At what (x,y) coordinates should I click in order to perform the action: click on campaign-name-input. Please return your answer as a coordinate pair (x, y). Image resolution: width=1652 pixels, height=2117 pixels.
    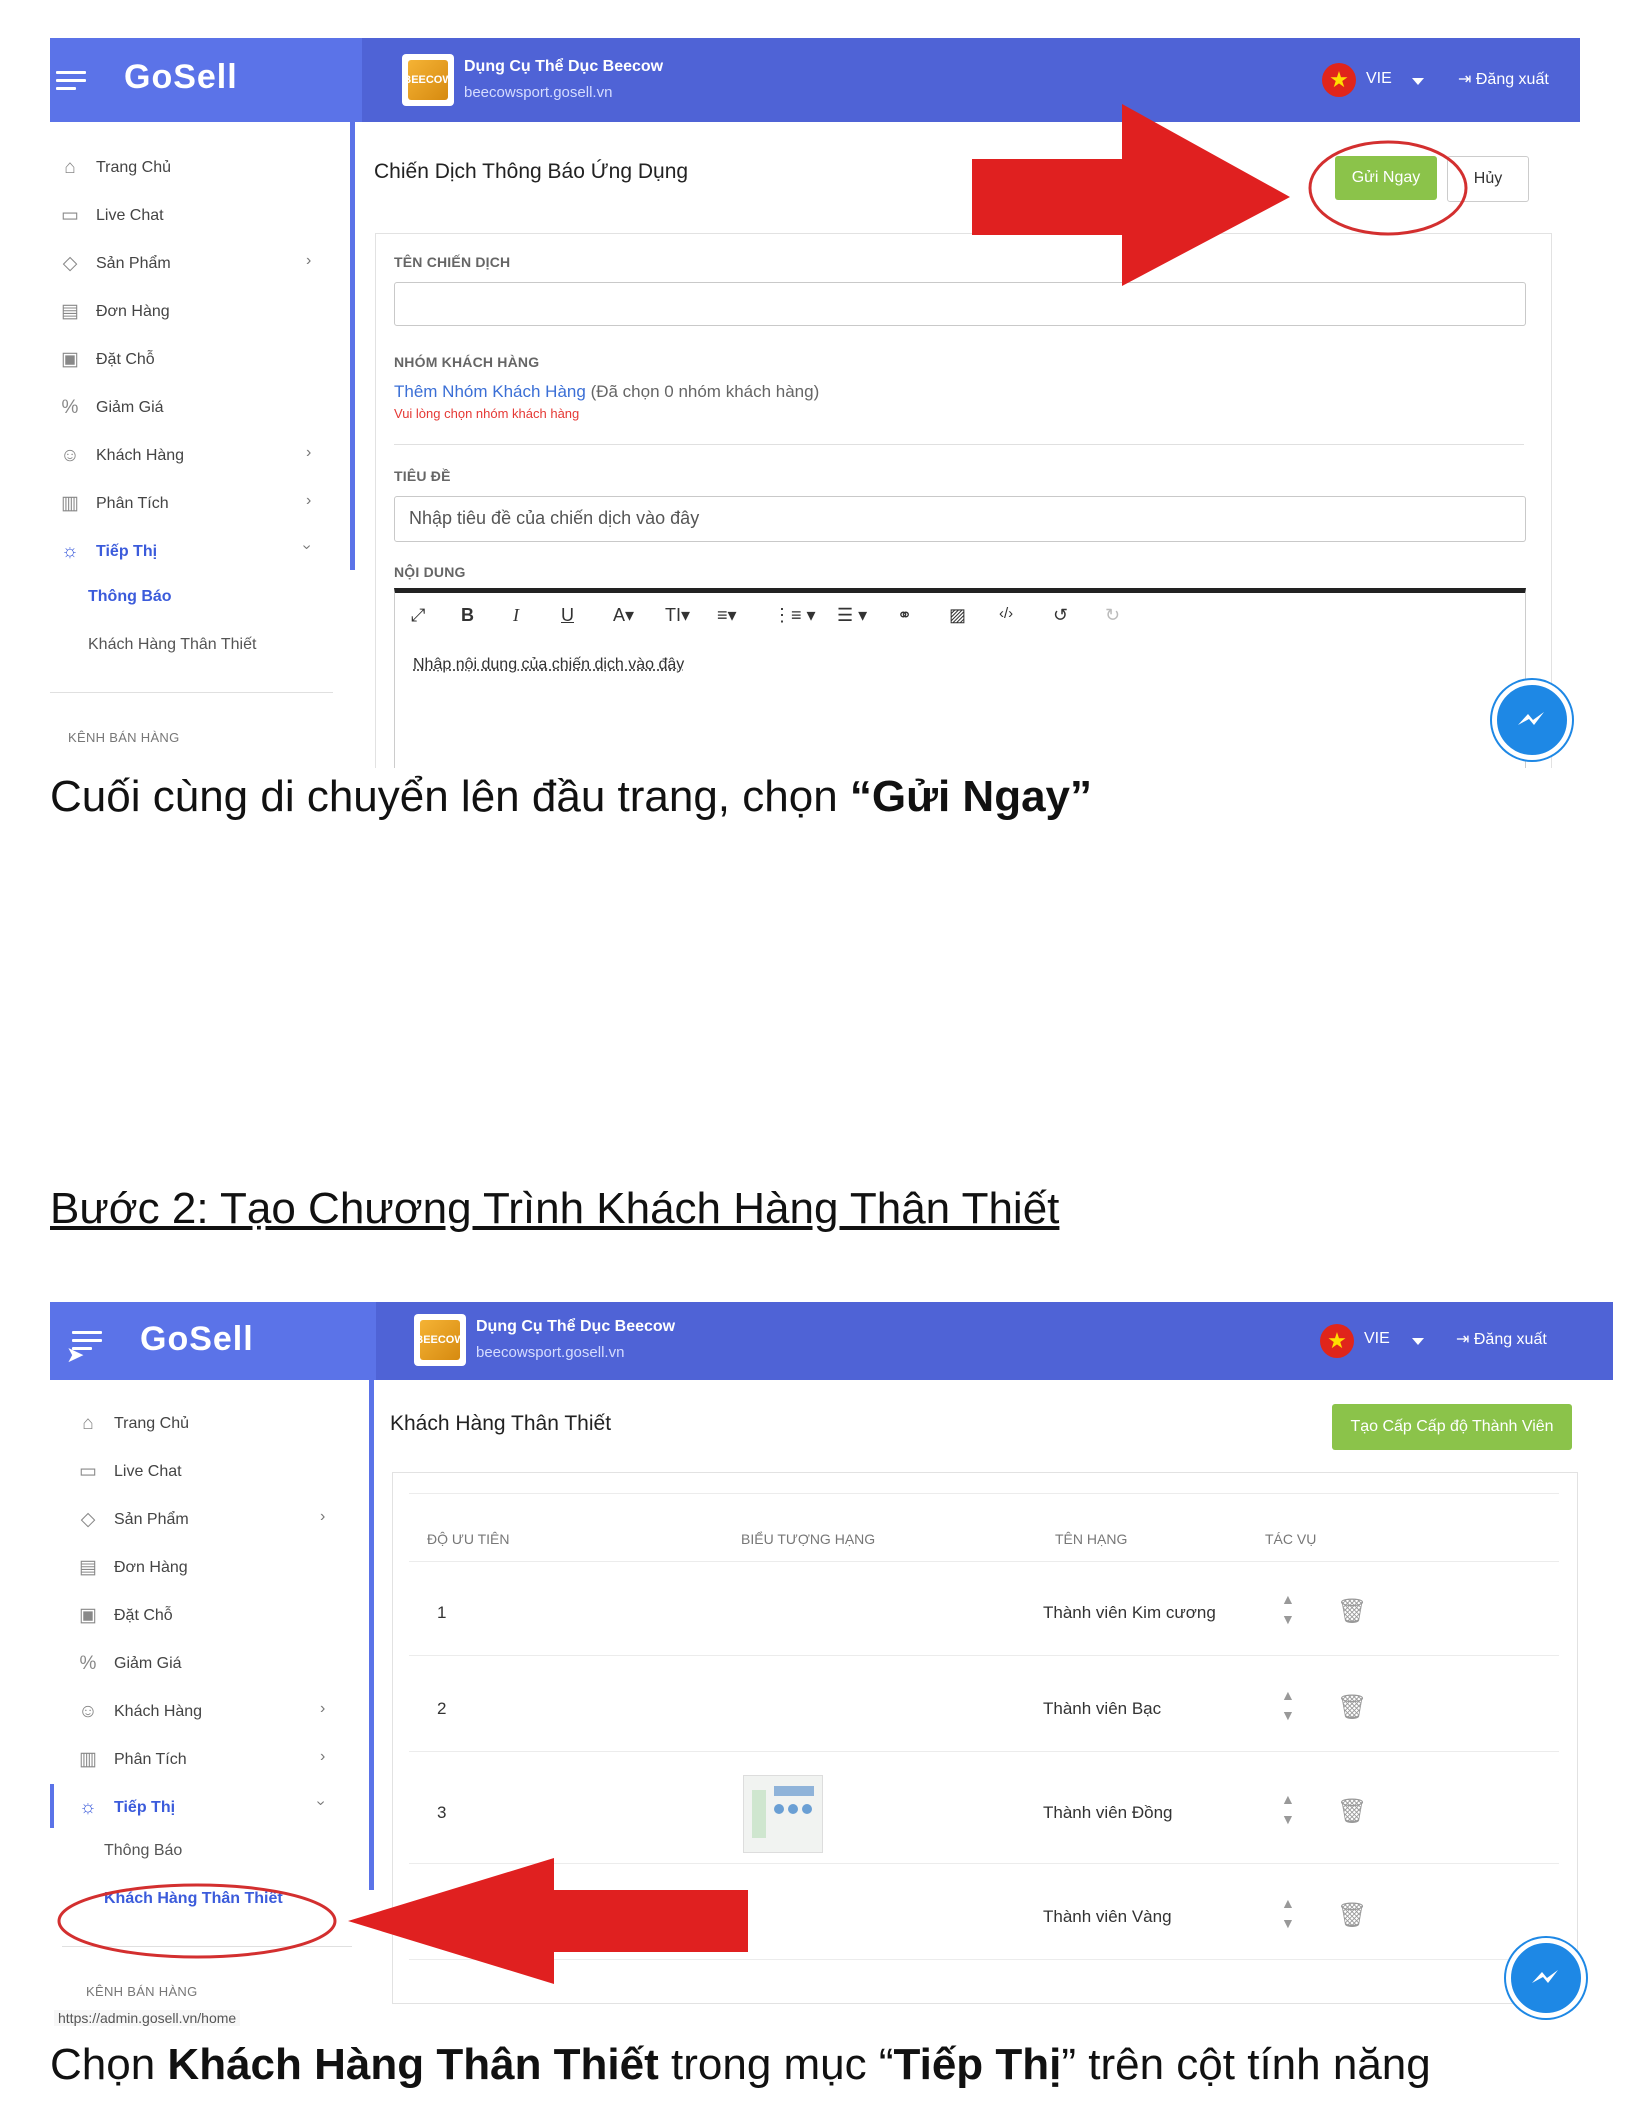
    Looking at the image, I should click on (960, 304).